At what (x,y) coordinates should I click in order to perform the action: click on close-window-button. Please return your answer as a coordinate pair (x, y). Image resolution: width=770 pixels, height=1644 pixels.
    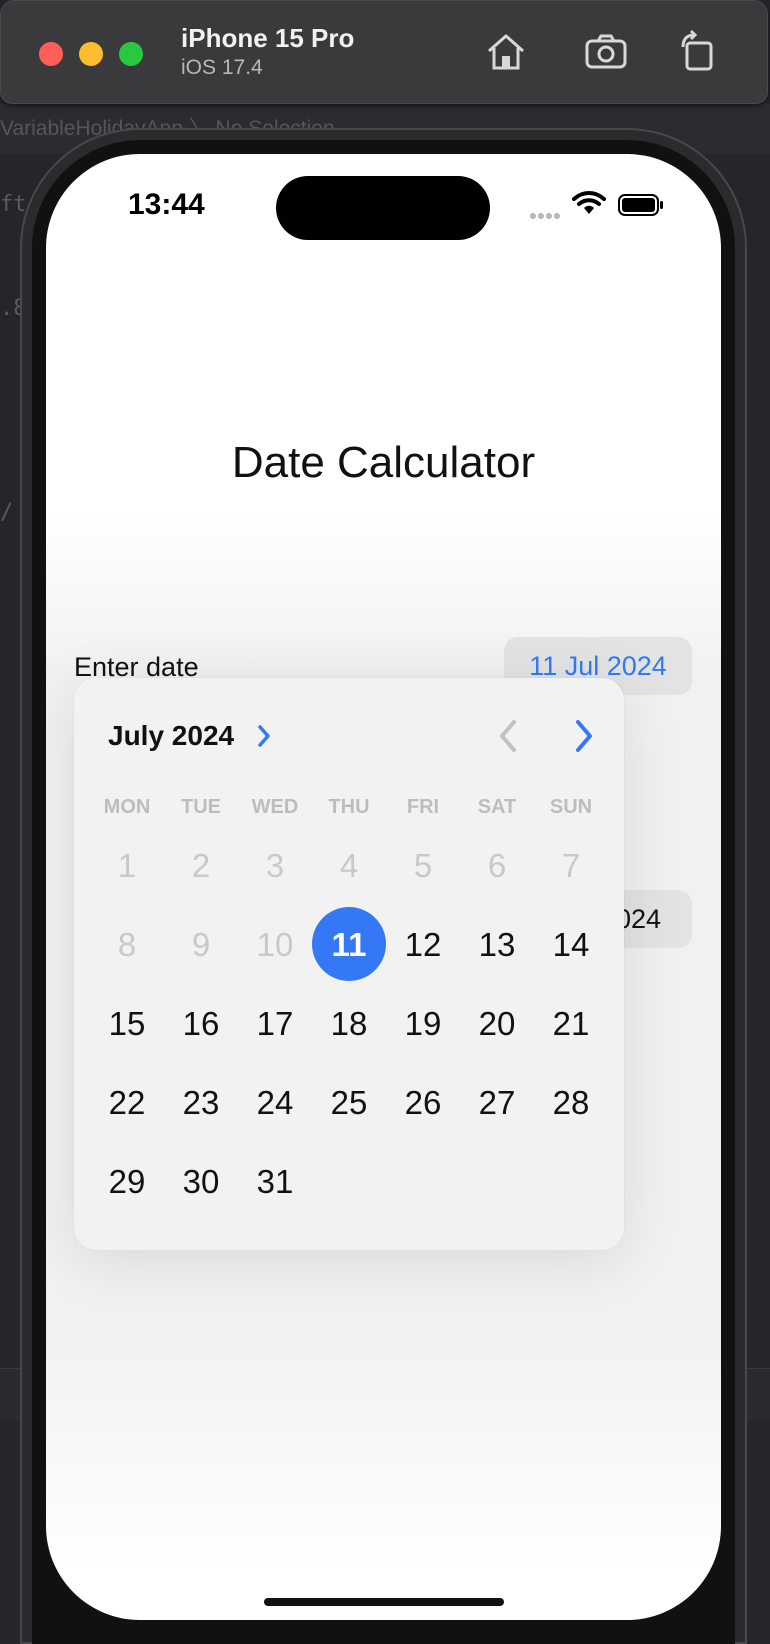
    Looking at the image, I should click on (51, 54).